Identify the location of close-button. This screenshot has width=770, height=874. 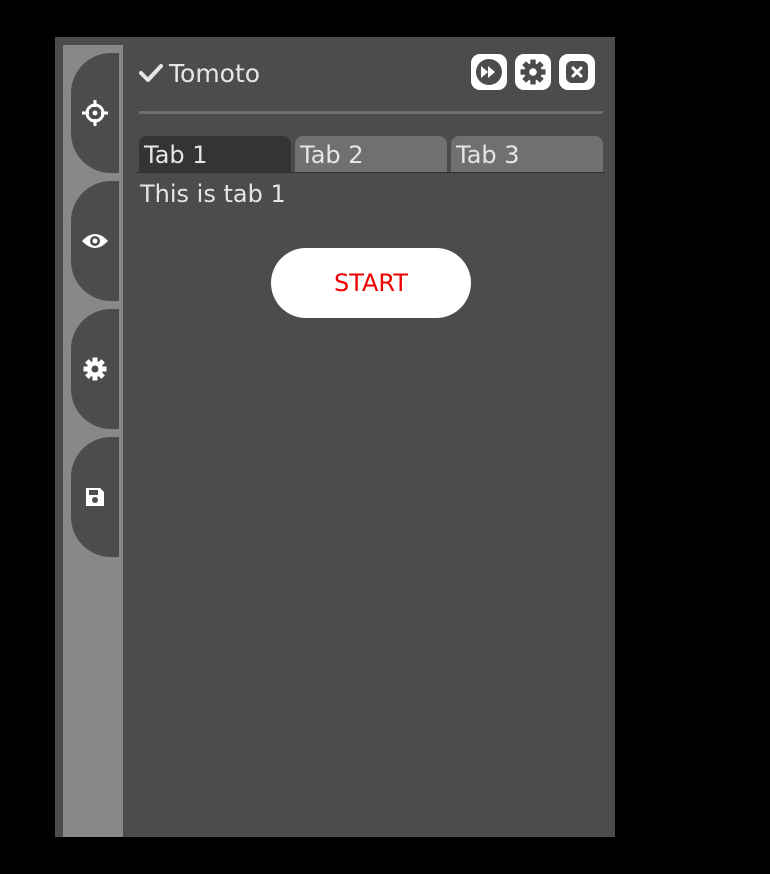
(577, 72).